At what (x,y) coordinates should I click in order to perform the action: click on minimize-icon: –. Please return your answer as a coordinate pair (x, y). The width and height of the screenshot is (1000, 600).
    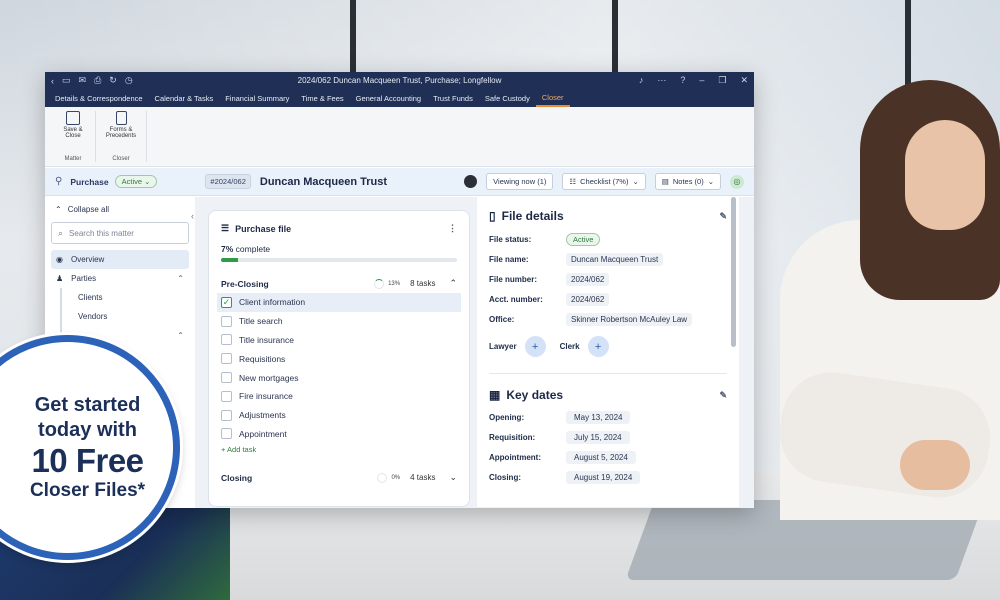
    Looking at the image, I should click on (701, 80).